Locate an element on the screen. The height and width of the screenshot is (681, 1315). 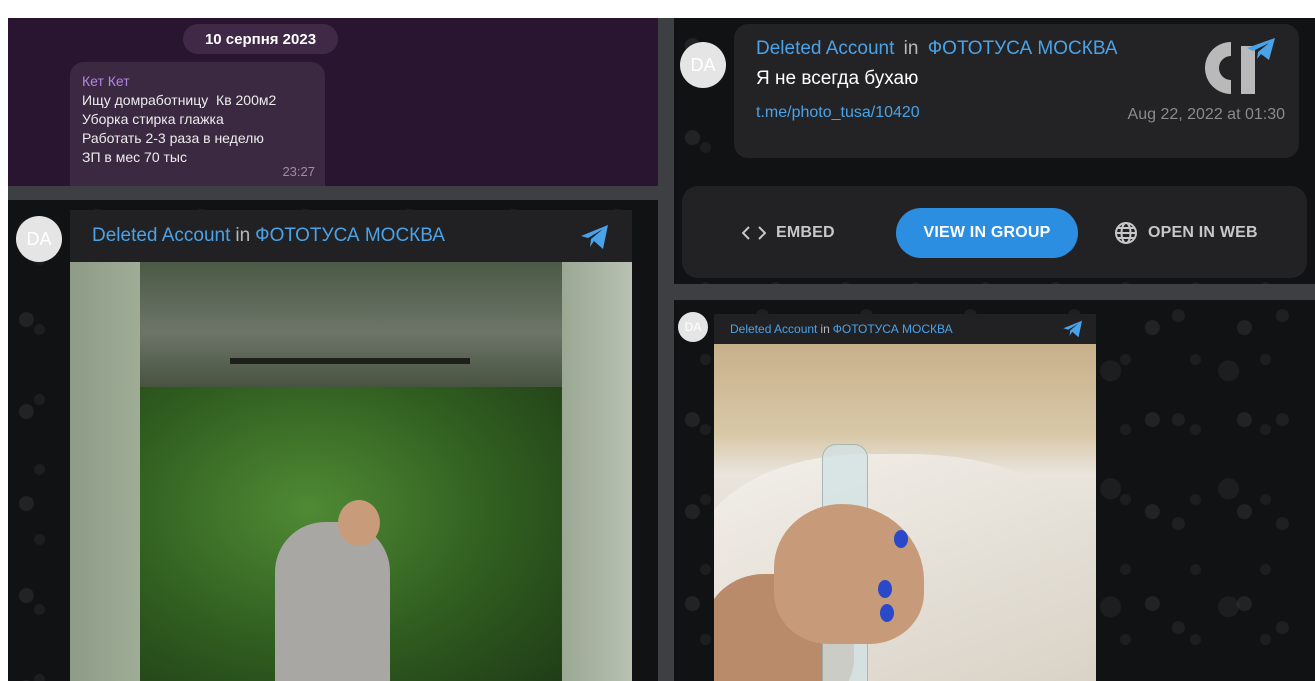
date-separator: 10 серпня 2023 is located at coordinates (260, 39).